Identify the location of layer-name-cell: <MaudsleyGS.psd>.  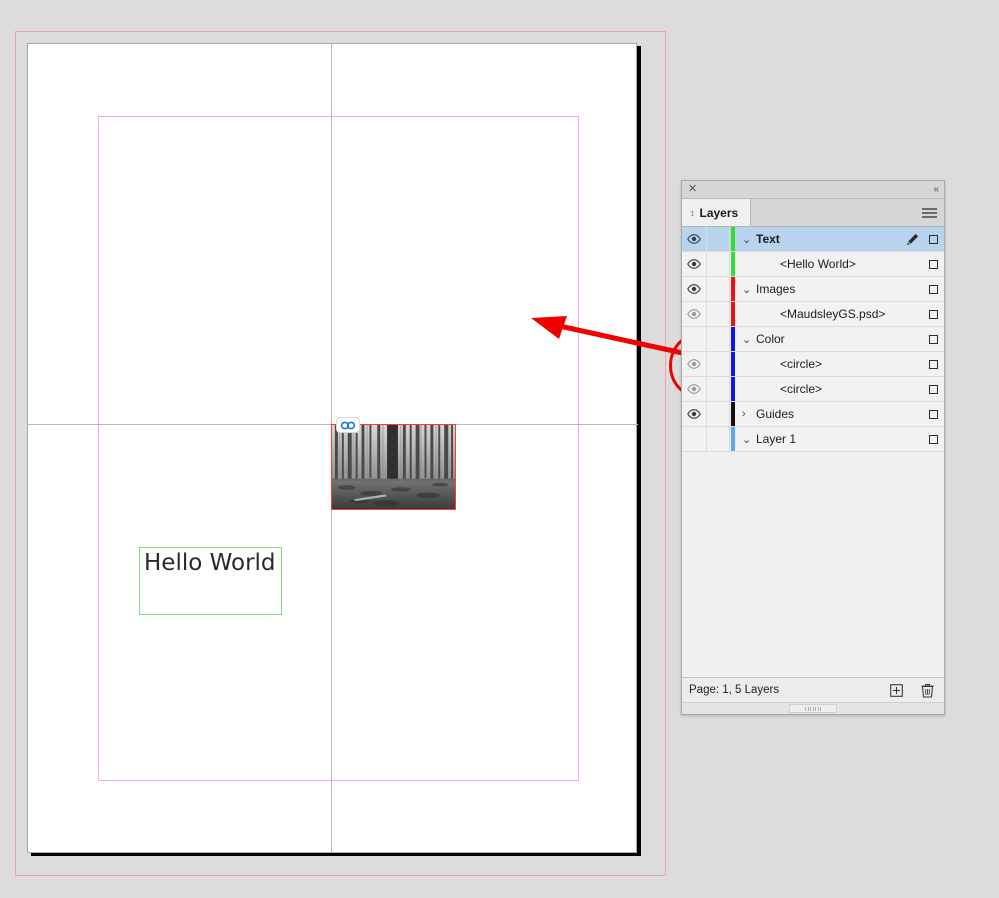
(819, 314).